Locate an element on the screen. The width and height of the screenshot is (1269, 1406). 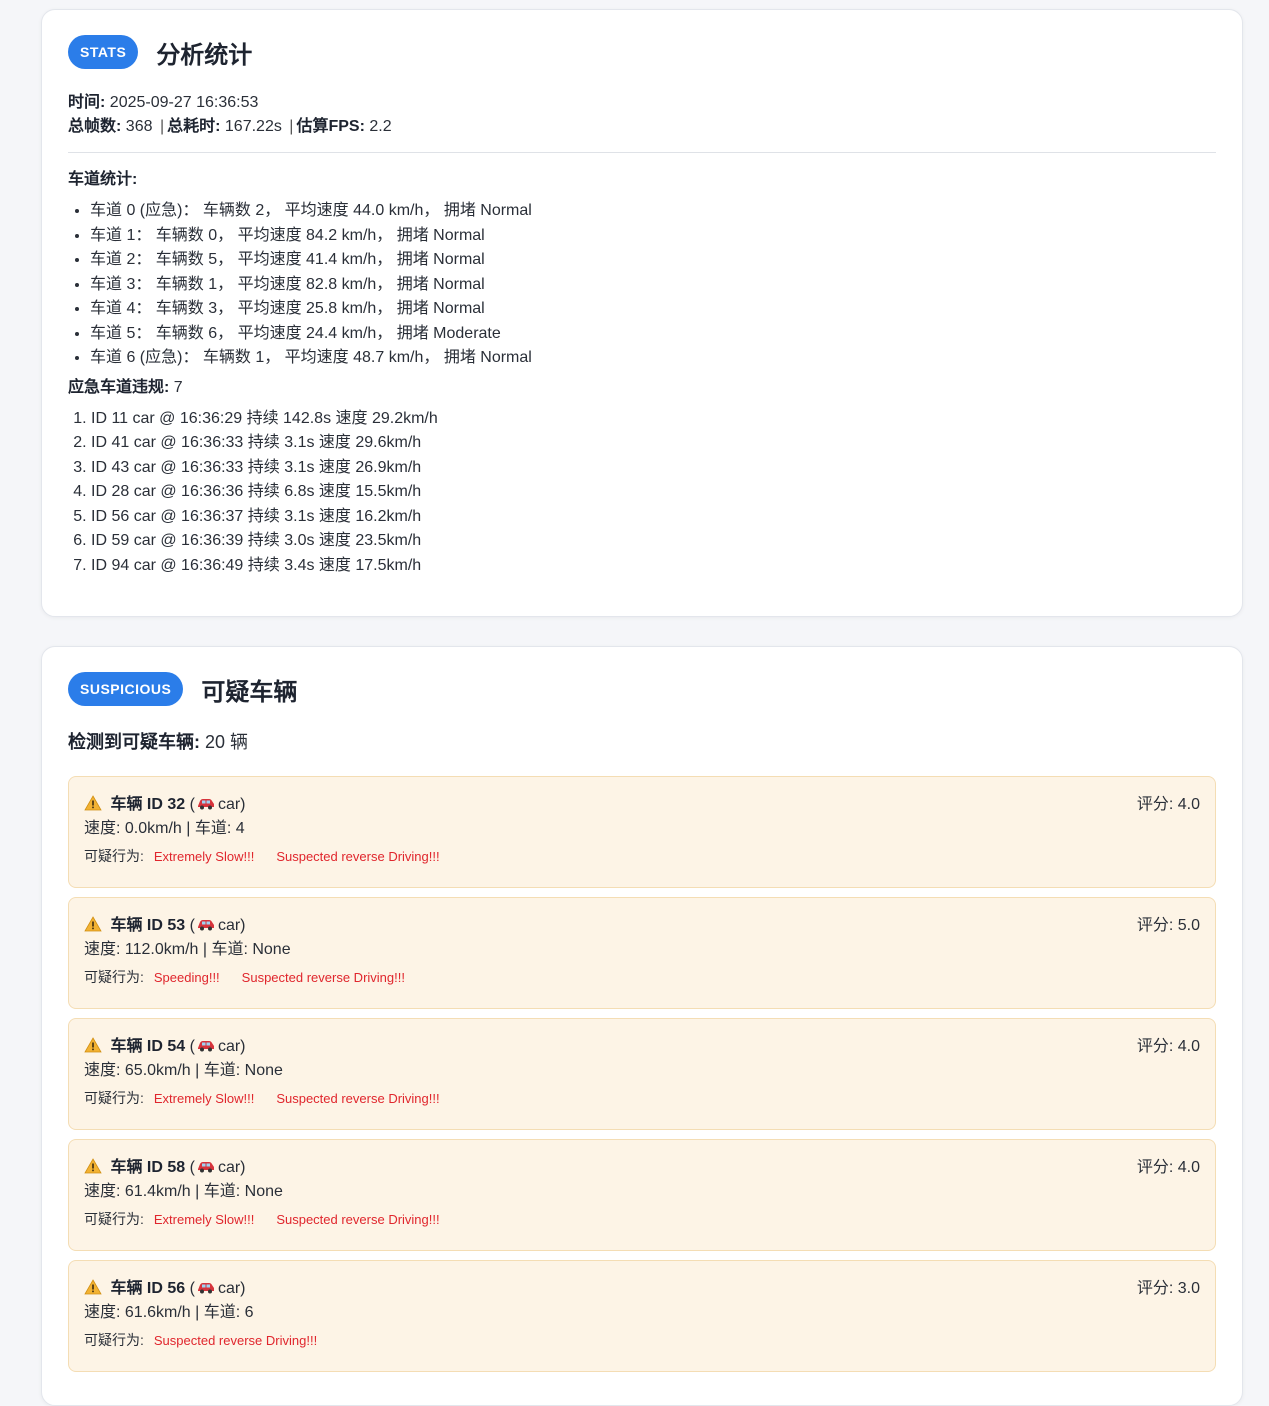
summary-row: 总帧数: 368 | 总耗时: 167.22s | 估算FPS: 2.2 is located at coordinates (642, 127).